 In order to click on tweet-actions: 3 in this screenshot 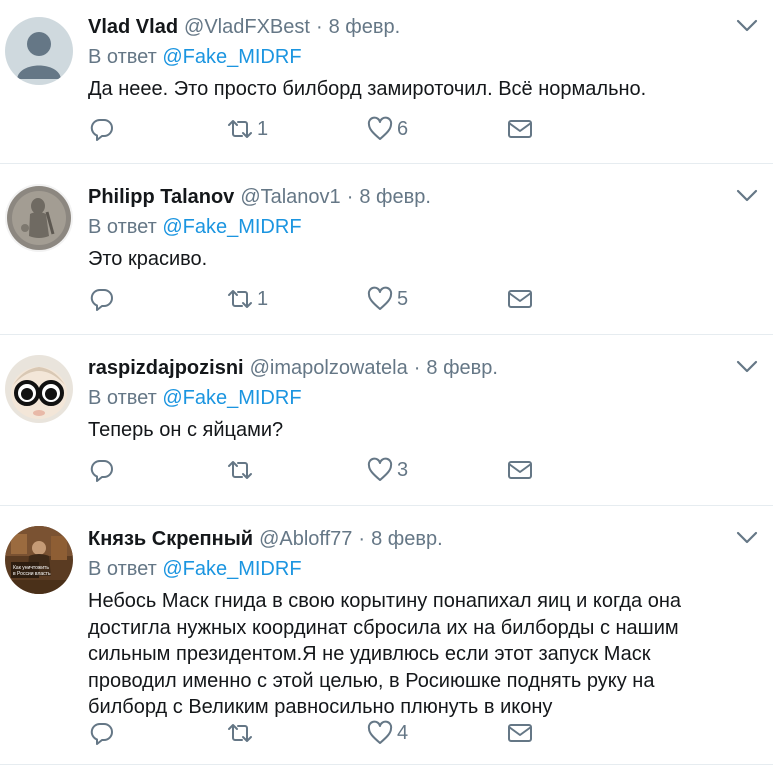, I will do `click(430, 470)`.